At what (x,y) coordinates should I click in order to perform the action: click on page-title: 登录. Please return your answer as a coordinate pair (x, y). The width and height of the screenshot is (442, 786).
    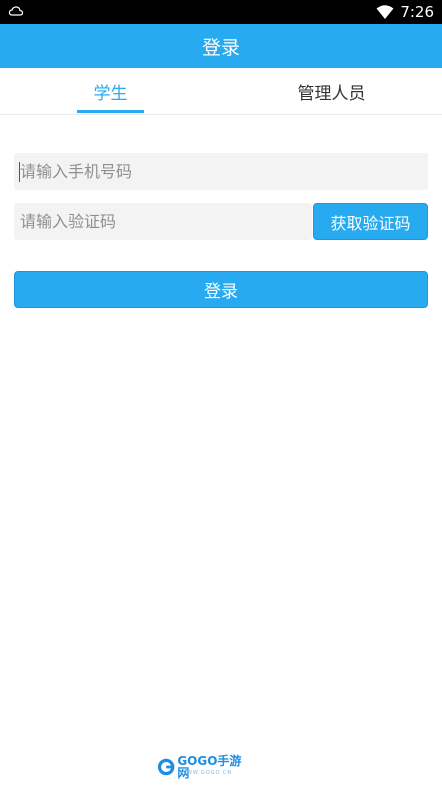
    Looking at the image, I should click on (220, 47).